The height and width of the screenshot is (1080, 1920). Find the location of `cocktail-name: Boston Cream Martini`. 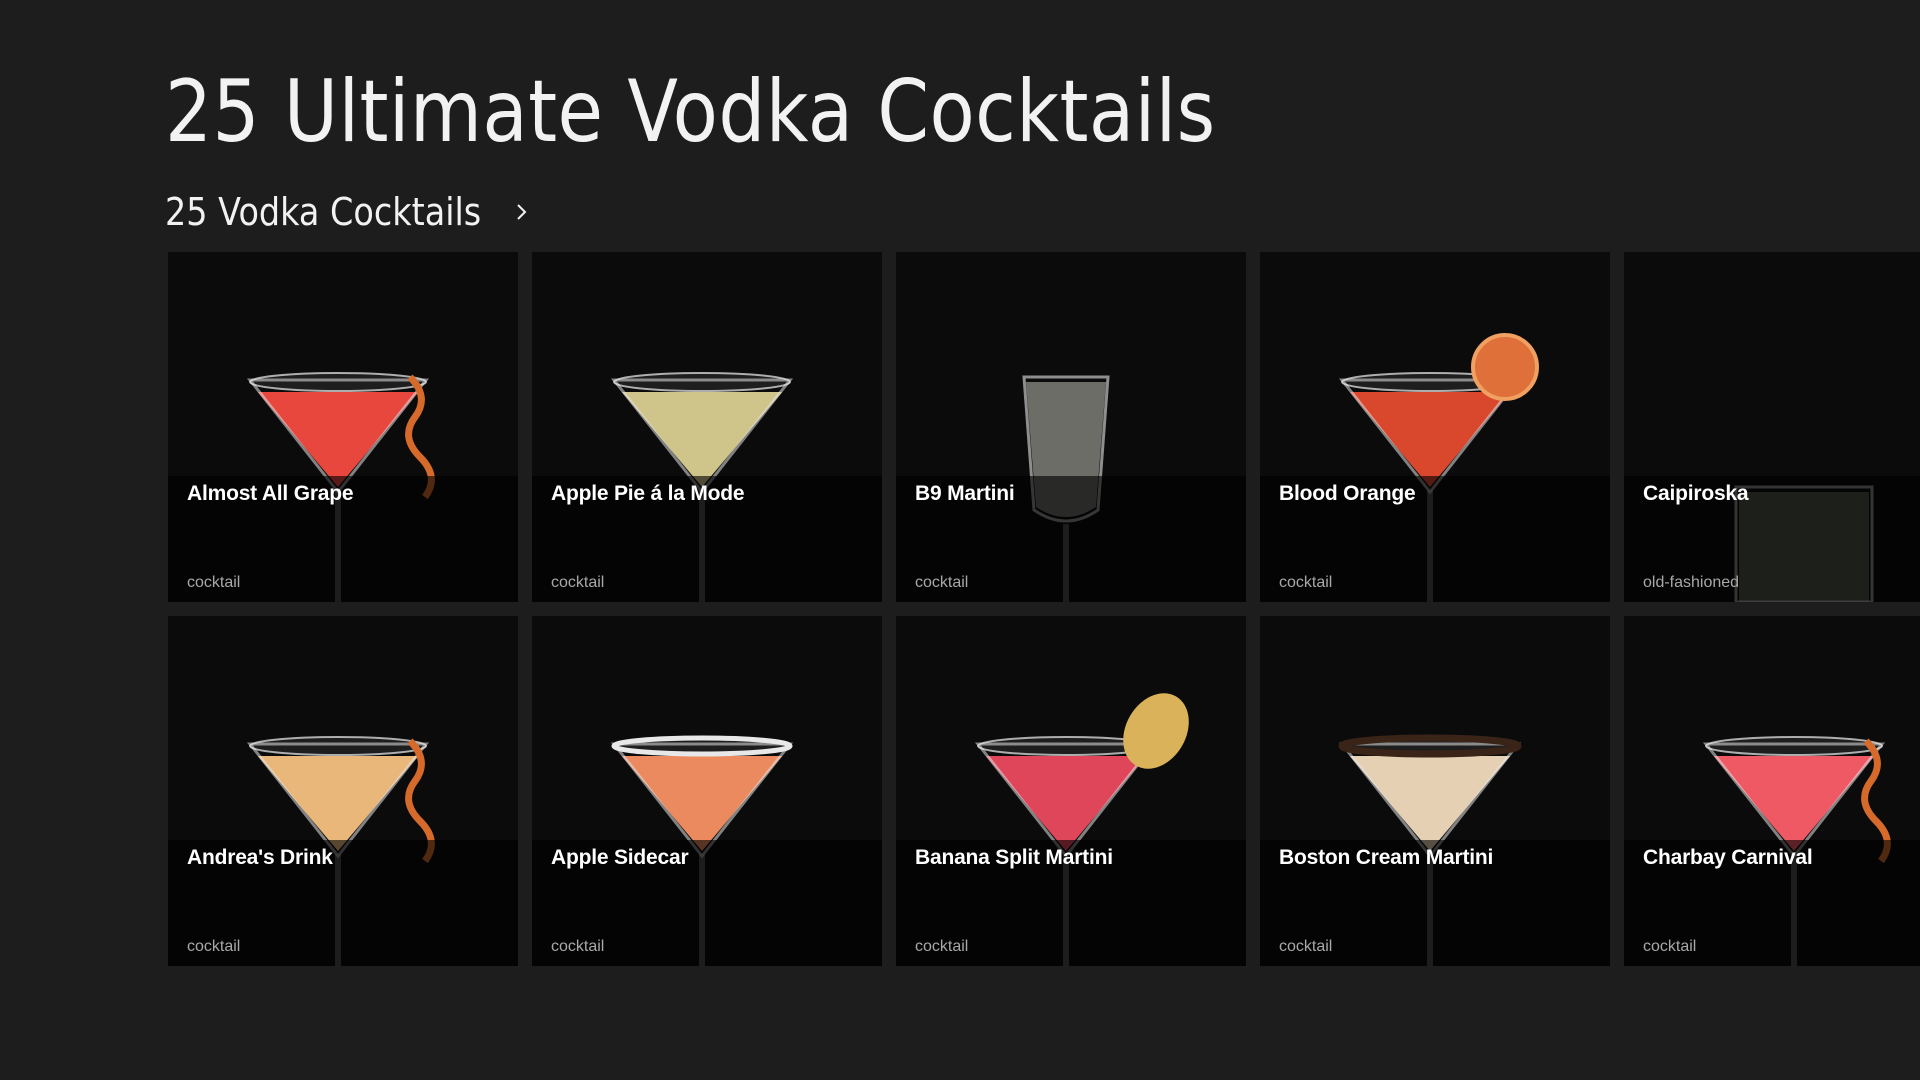

cocktail-name: Boston Cream Martini is located at coordinates (1386, 857).